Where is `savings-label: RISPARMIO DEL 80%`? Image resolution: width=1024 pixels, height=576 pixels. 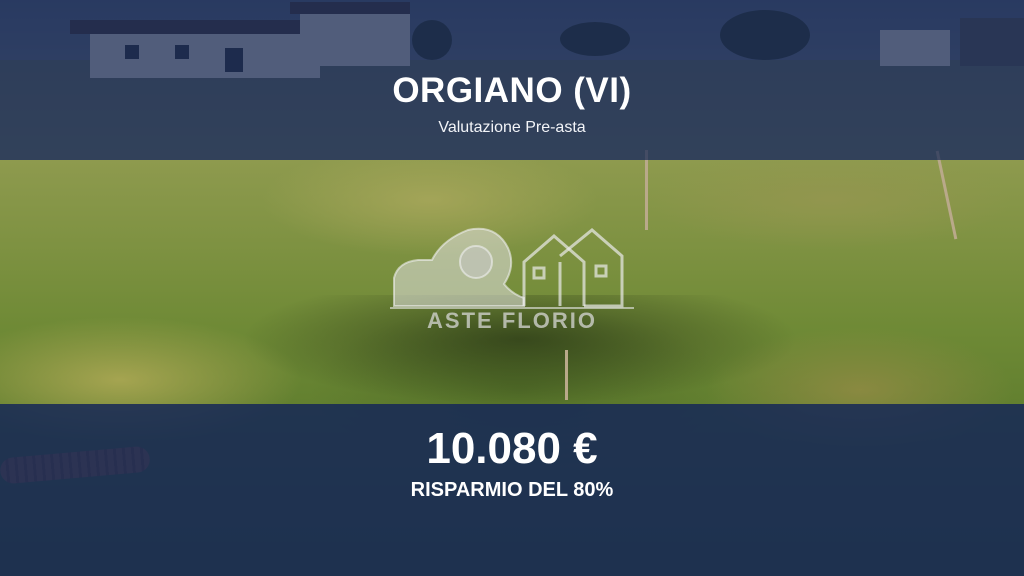
savings-label: RISPARMIO DEL 80% is located at coordinates (512, 490).